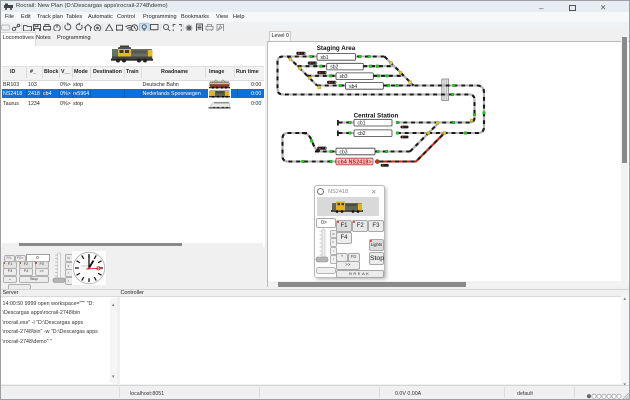 The image size is (630, 400). What do you see at coordinates (336, 48) in the screenshot?
I see `svg-text: Staging Area` at bounding box center [336, 48].